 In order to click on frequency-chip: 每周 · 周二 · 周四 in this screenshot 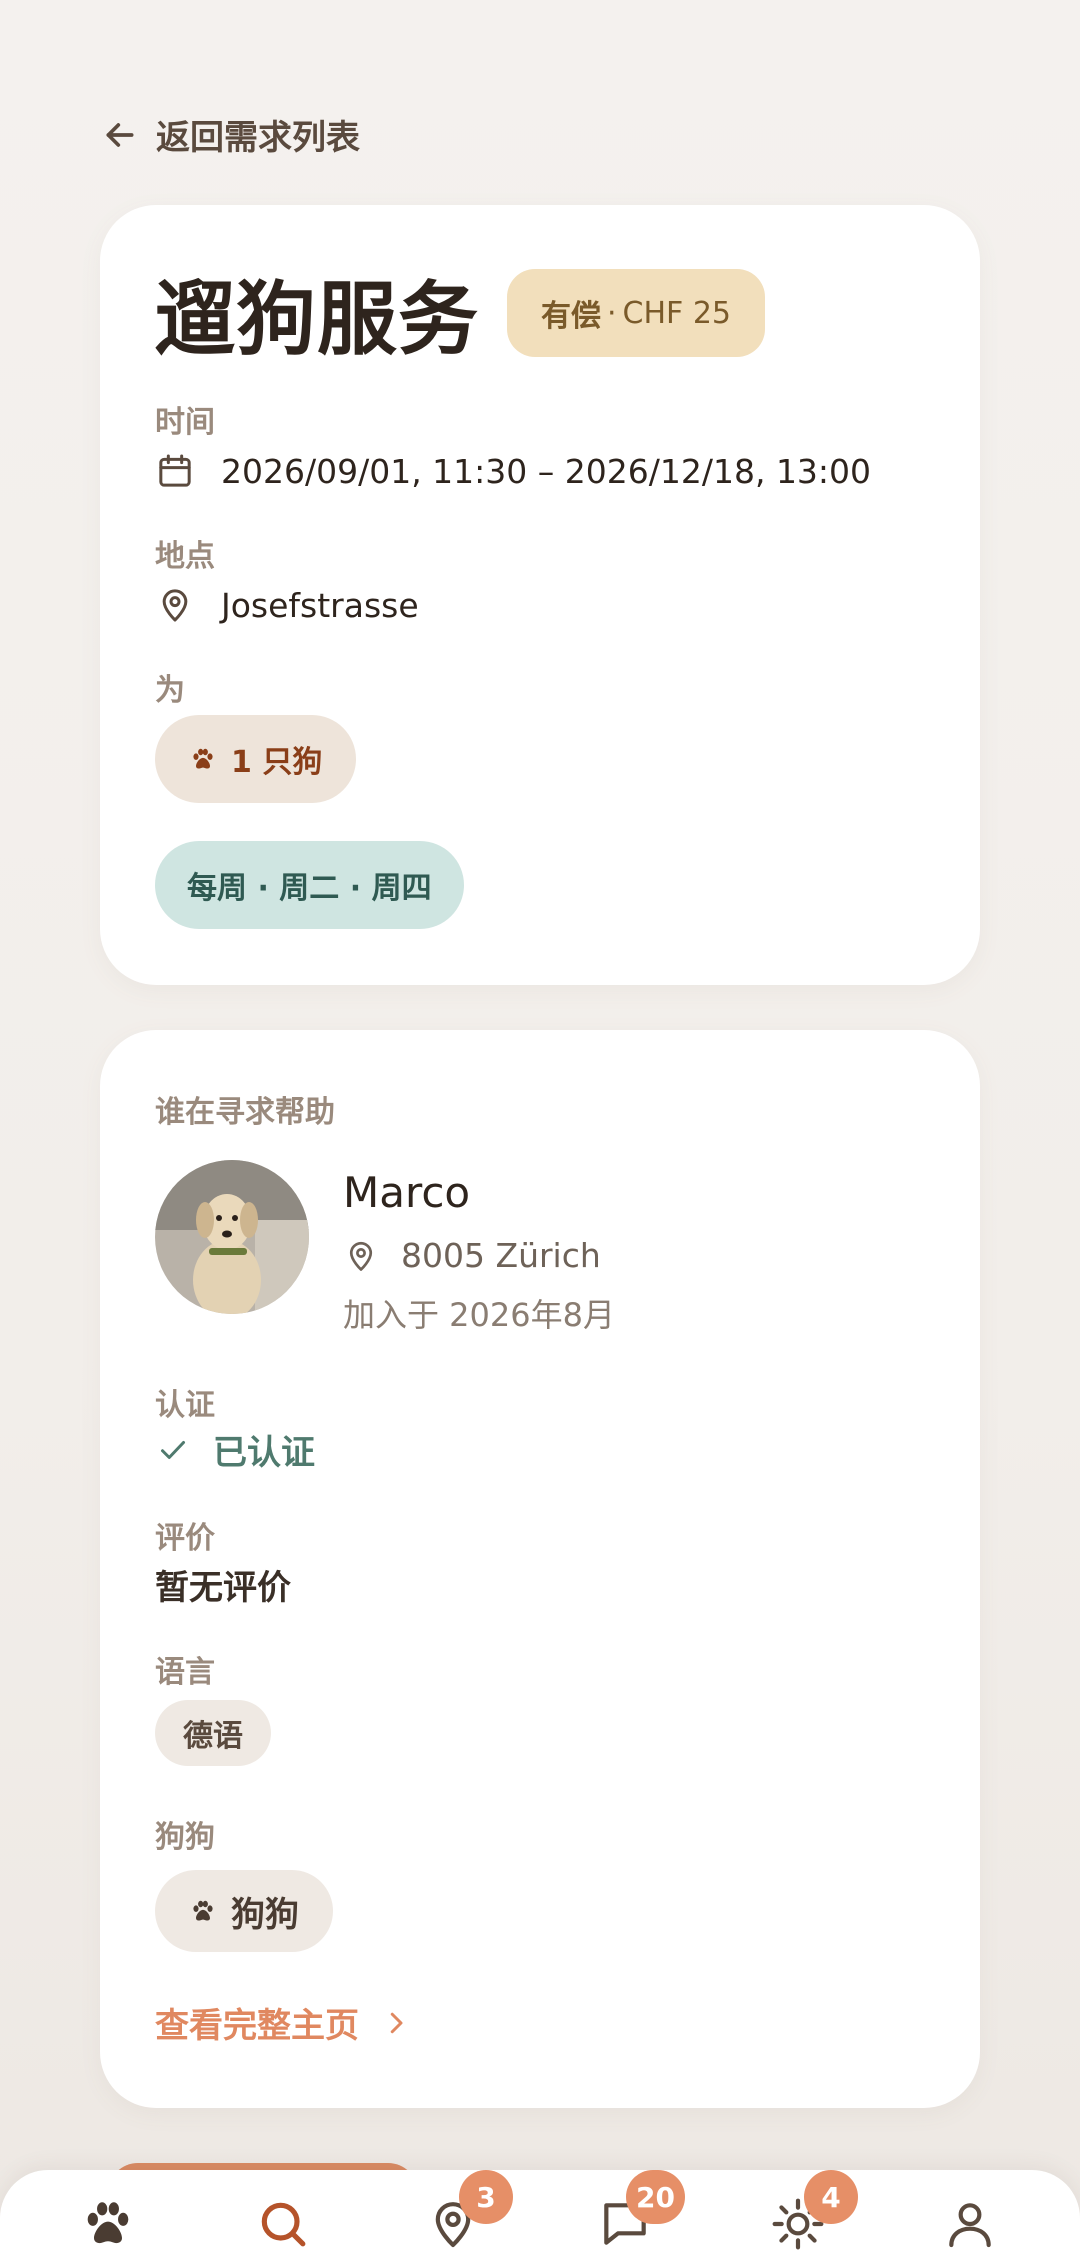, I will do `click(309, 885)`.